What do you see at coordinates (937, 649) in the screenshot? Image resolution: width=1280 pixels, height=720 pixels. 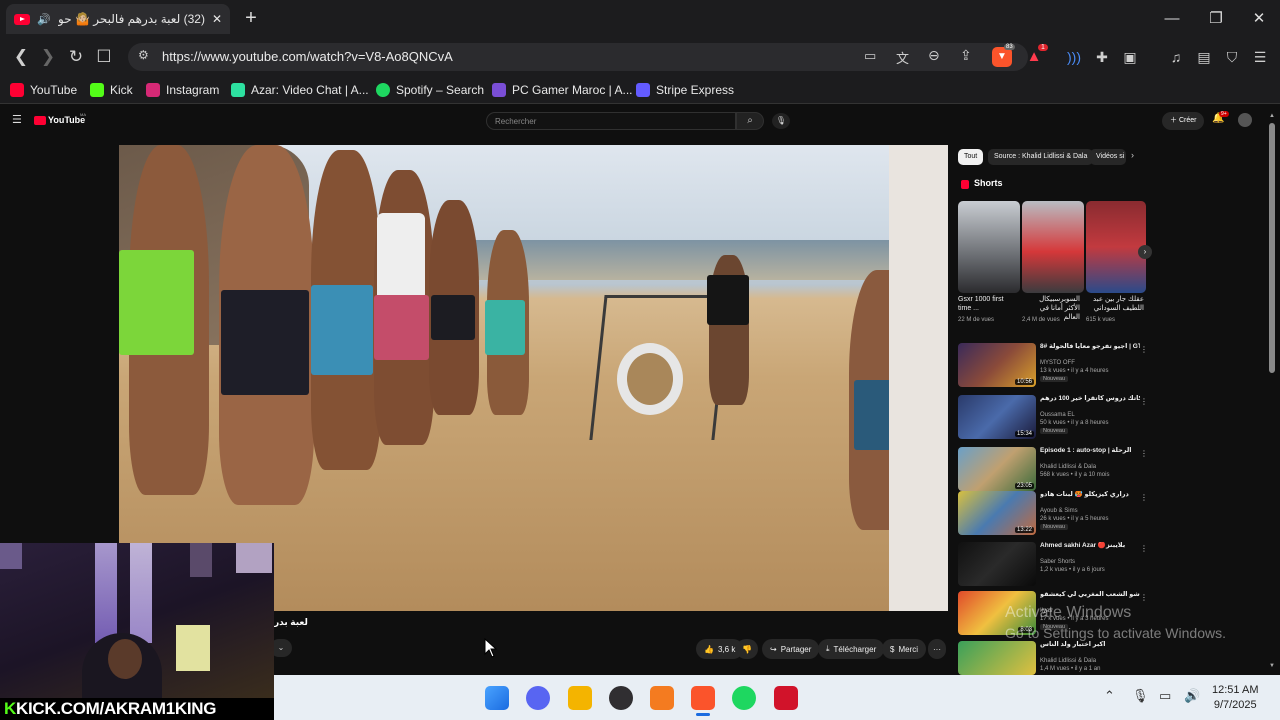 I see `more-actions-button: ···` at bounding box center [937, 649].